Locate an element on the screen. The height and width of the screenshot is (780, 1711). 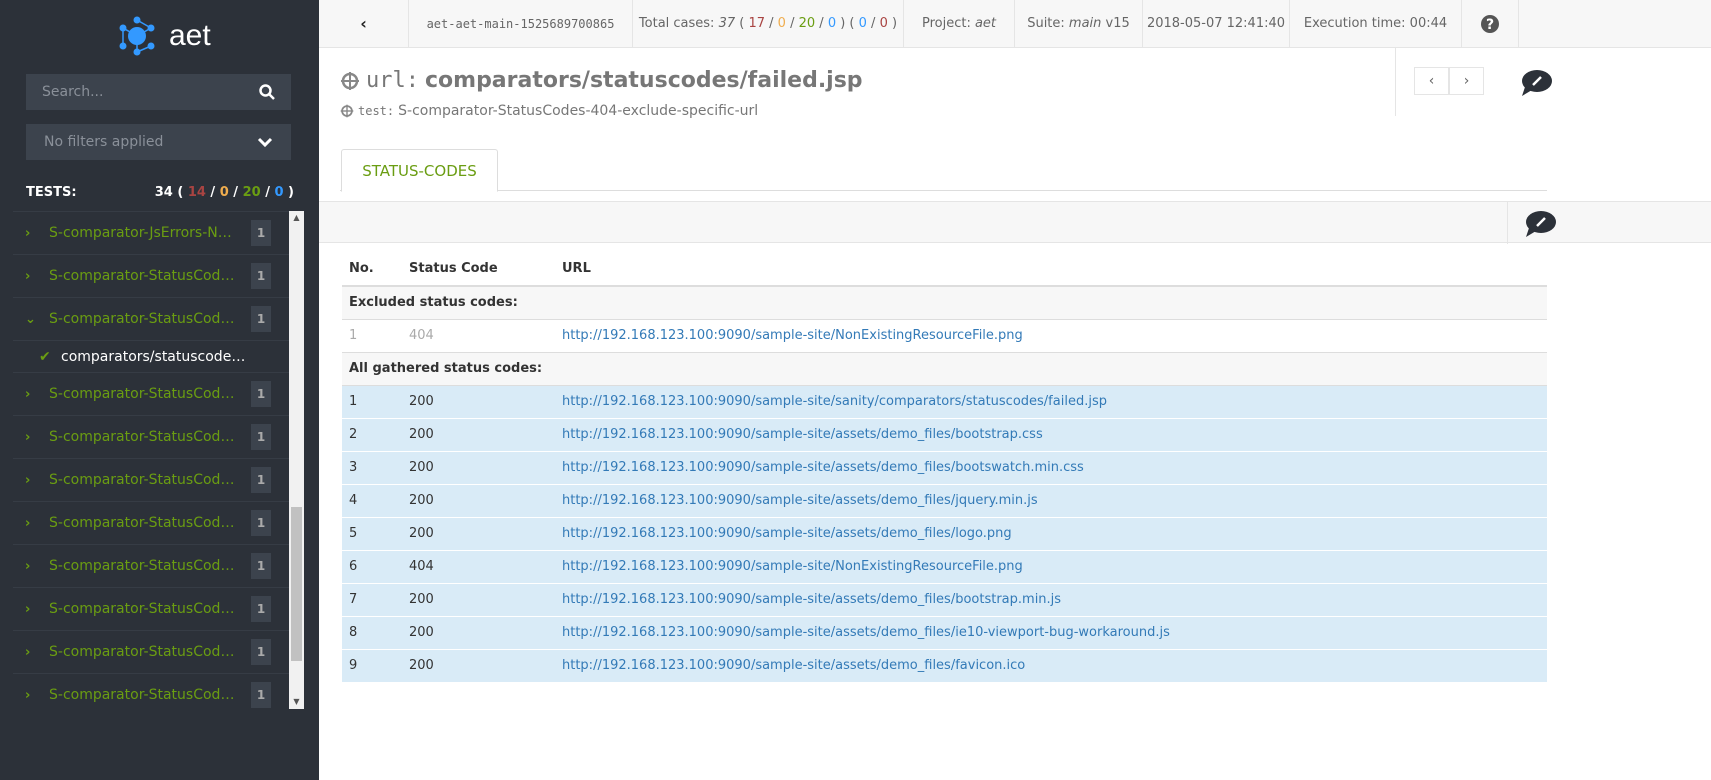
logo: aet is located at coordinates (163, 36).